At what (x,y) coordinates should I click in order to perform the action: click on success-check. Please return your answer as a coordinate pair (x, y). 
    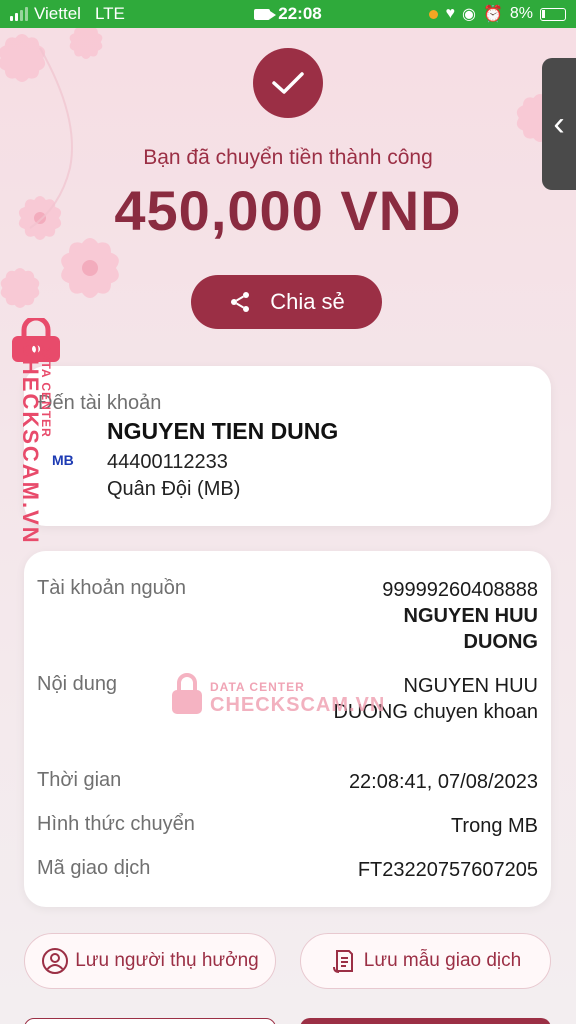
    Looking at the image, I should click on (288, 83).